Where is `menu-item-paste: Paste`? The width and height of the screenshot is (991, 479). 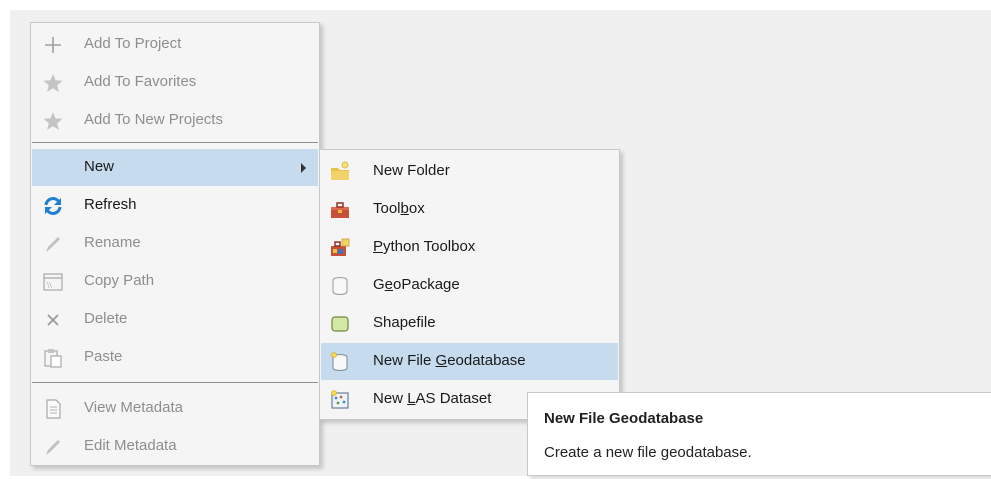 menu-item-paste: Paste is located at coordinates (175, 357).